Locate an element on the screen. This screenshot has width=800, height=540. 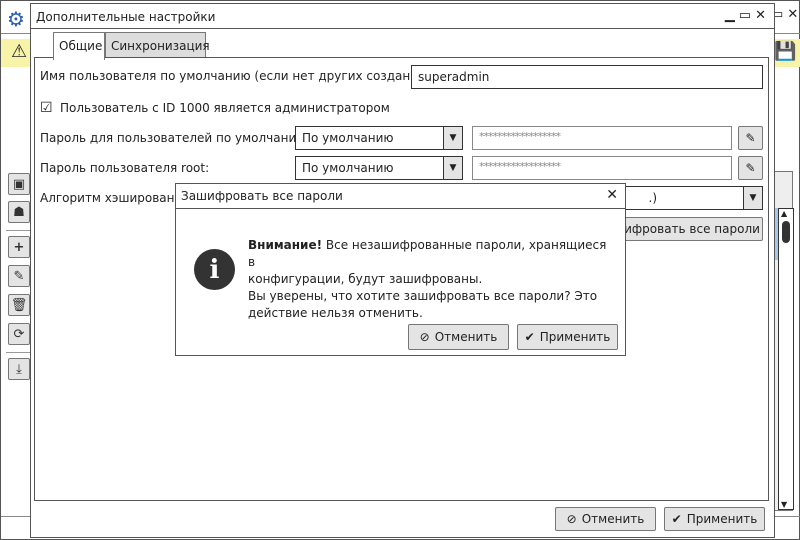
users-group-icon: ☗ is located at coordinates (19, 212).